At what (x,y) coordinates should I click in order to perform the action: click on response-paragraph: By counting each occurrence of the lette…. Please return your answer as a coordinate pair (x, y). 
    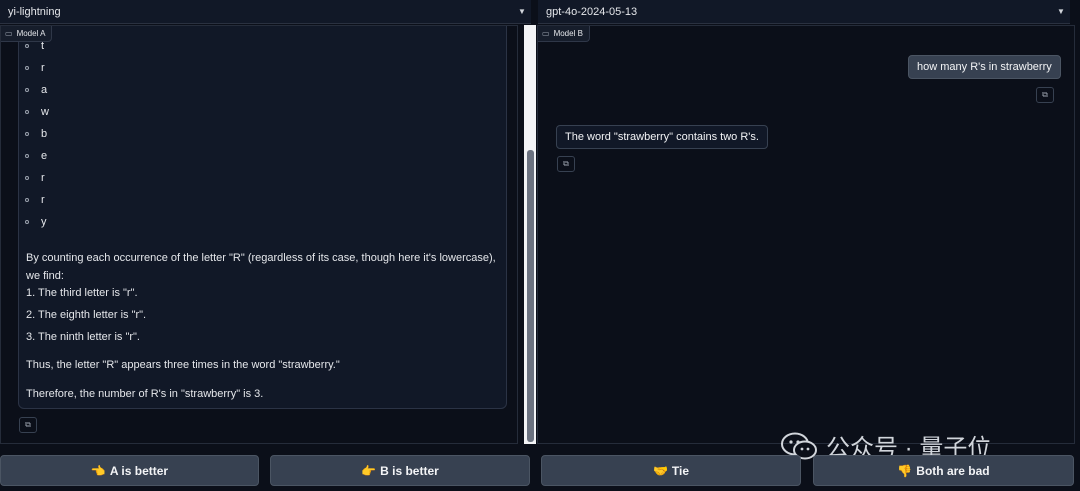
    Looking at the image, I should click on (261, 267).